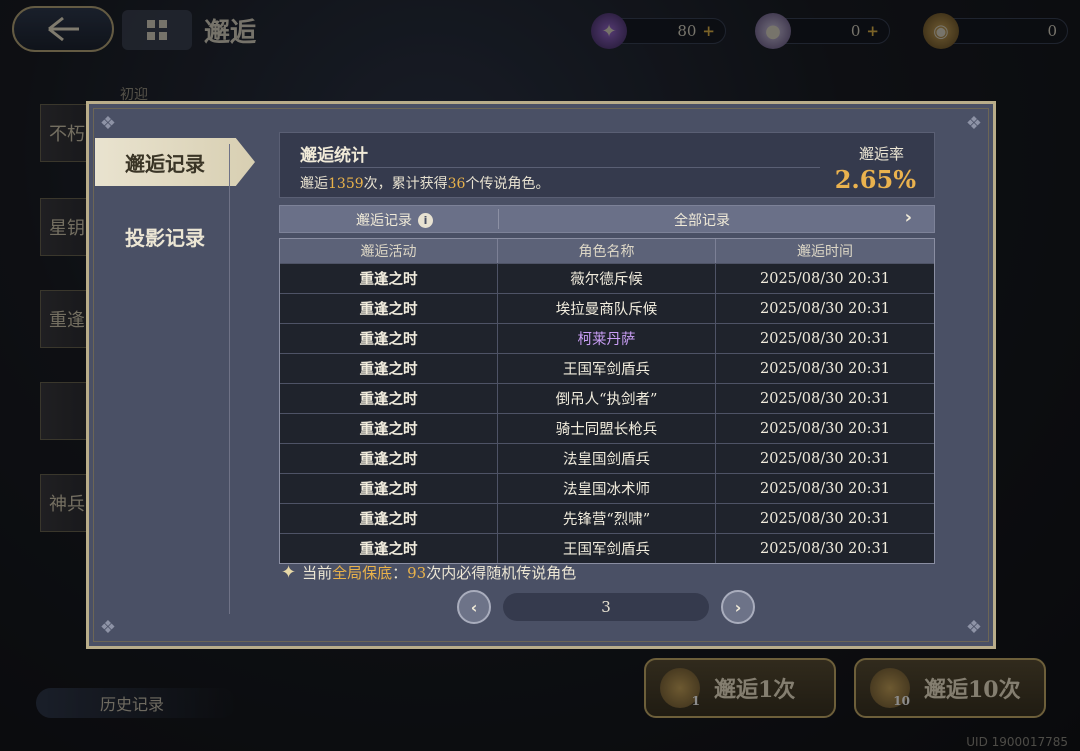  Describe the element at coordinates (314, 184) in the screenshot. I see `stats-text: 邂逅` at that location.